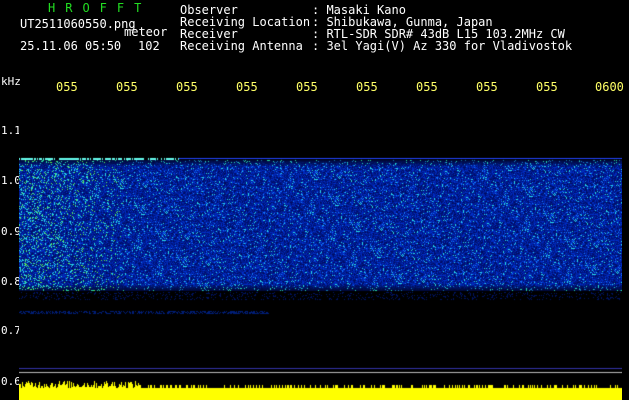  I want to click on x-tick-7: 055, so click(427, 87).